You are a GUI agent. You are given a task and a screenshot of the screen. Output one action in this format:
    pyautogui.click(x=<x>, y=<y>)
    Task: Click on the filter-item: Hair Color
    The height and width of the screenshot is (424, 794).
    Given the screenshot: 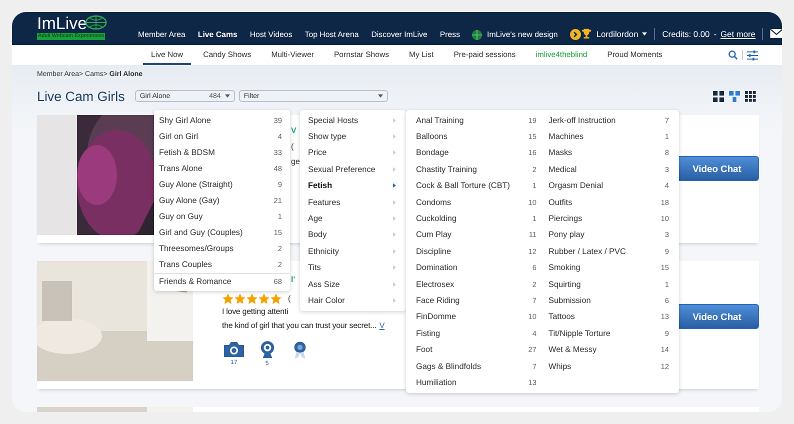 What is the action you would take?
    pyautogui.click(x=353, y=300)
    